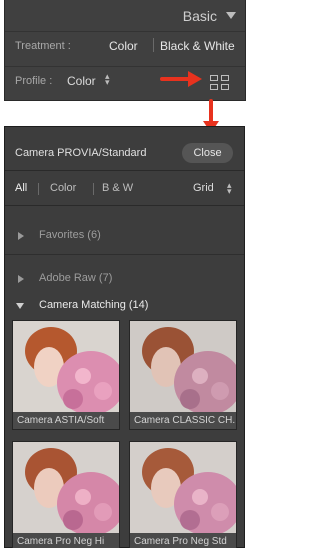 The width and height of the screenshot is (320, 548). I want to click on thumbnail-label: Camera Pro Neg Hi, so click(66, 540).